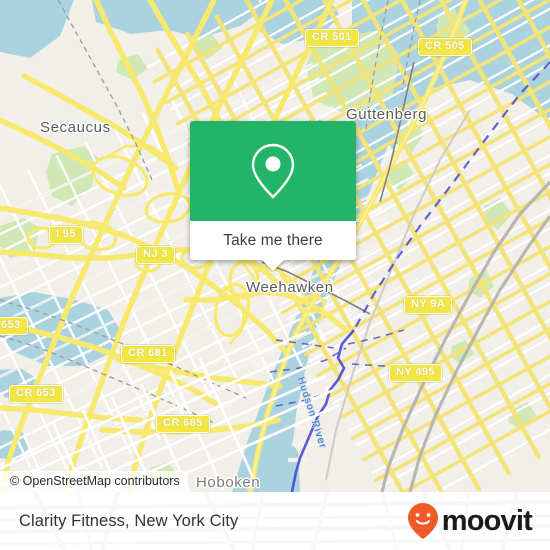  What do you see at coordinates (332, 38) in the screenshot?
I see `road-shield-cr501: CR 501` at bounding box center [332, 38].